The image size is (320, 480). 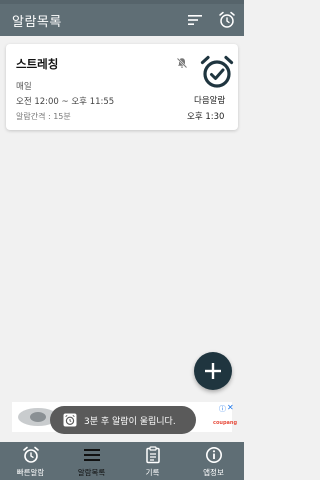 What do you see at coordinates (213, 472) in the screenshot?
I see `nav-label: 앱정보` at bounding box center [213, 472].